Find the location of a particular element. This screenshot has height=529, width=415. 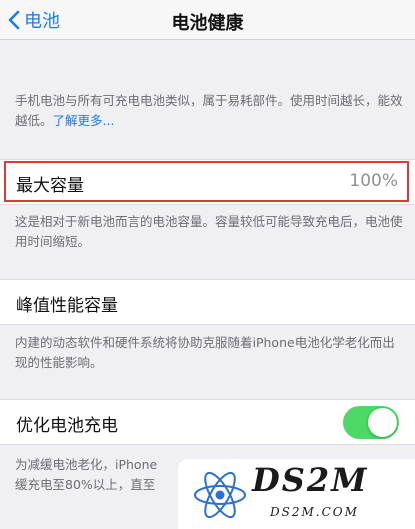

peak-performance-label: 峰值性能容量 is located at coordinates (67, 306).